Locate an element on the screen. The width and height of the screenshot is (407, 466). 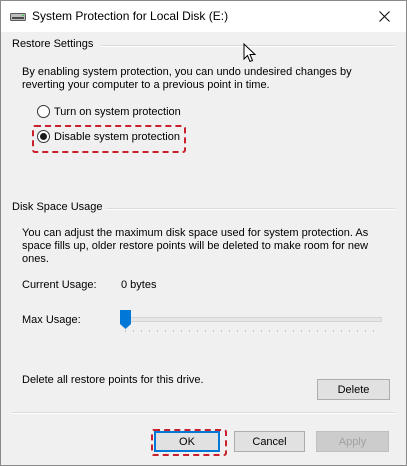
max-usage-label: Max Usage: is located at coordinates (51, 320).